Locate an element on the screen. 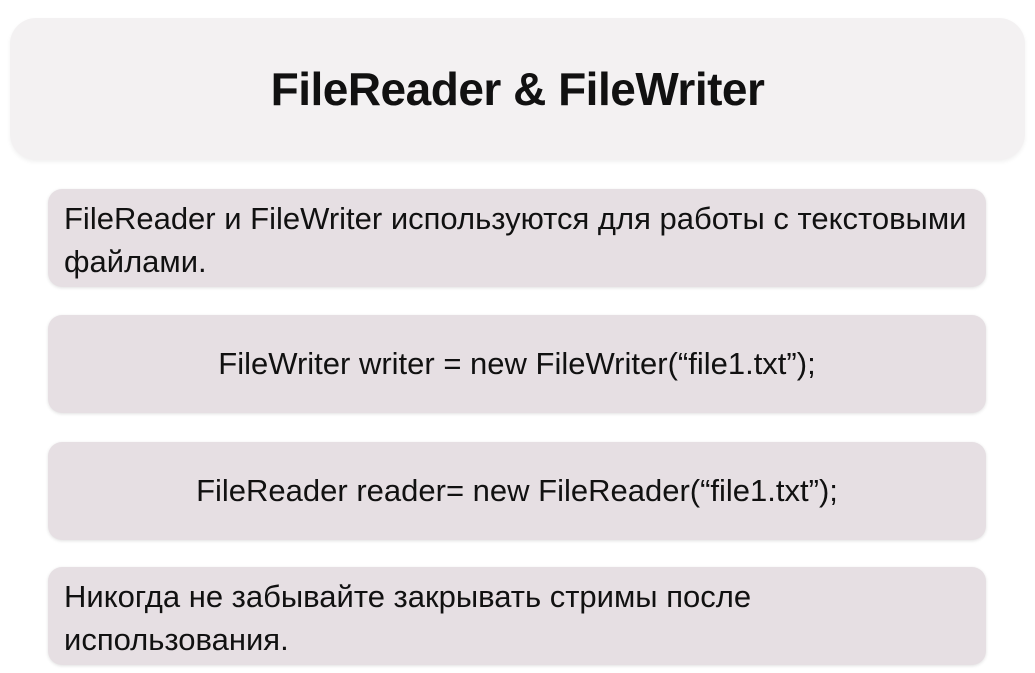 The width and height of the screenshot is (1035, 673). slide-title: FileReader & FileWriter is located at coordinates (517, 89).